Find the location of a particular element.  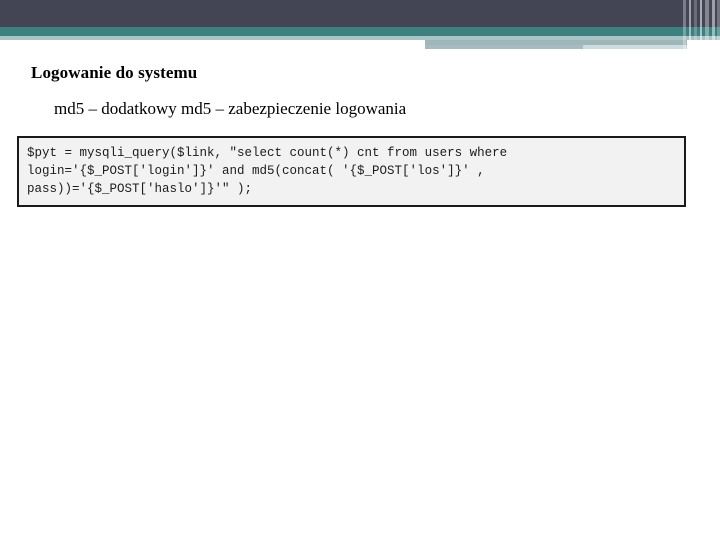

header-teal-bar is located at coordinates (360, 31).